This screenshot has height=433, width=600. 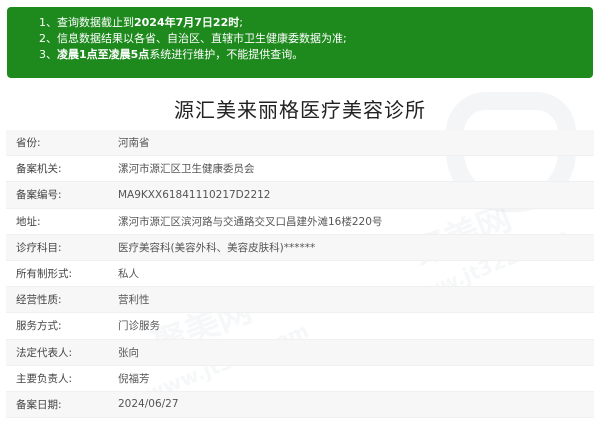 I want to click on table-row: 所有制形式: 私人, so click(x=300, y=274).